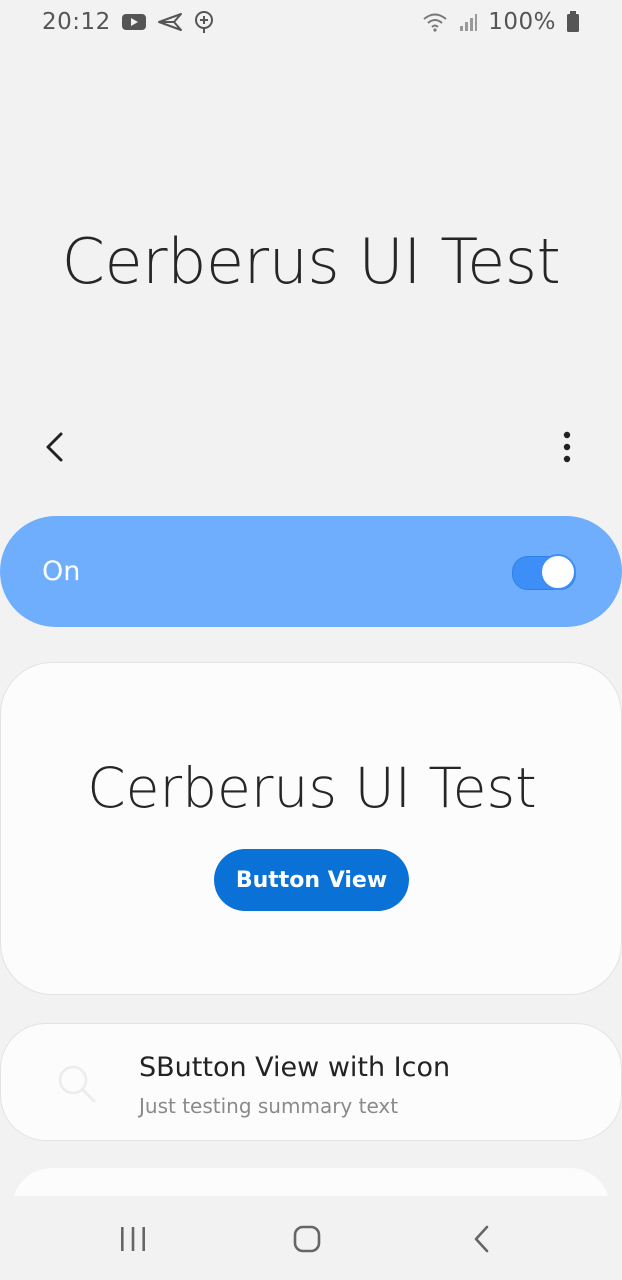 The image size is (622, 1280). I want to click on back-button, so click(55, 447).